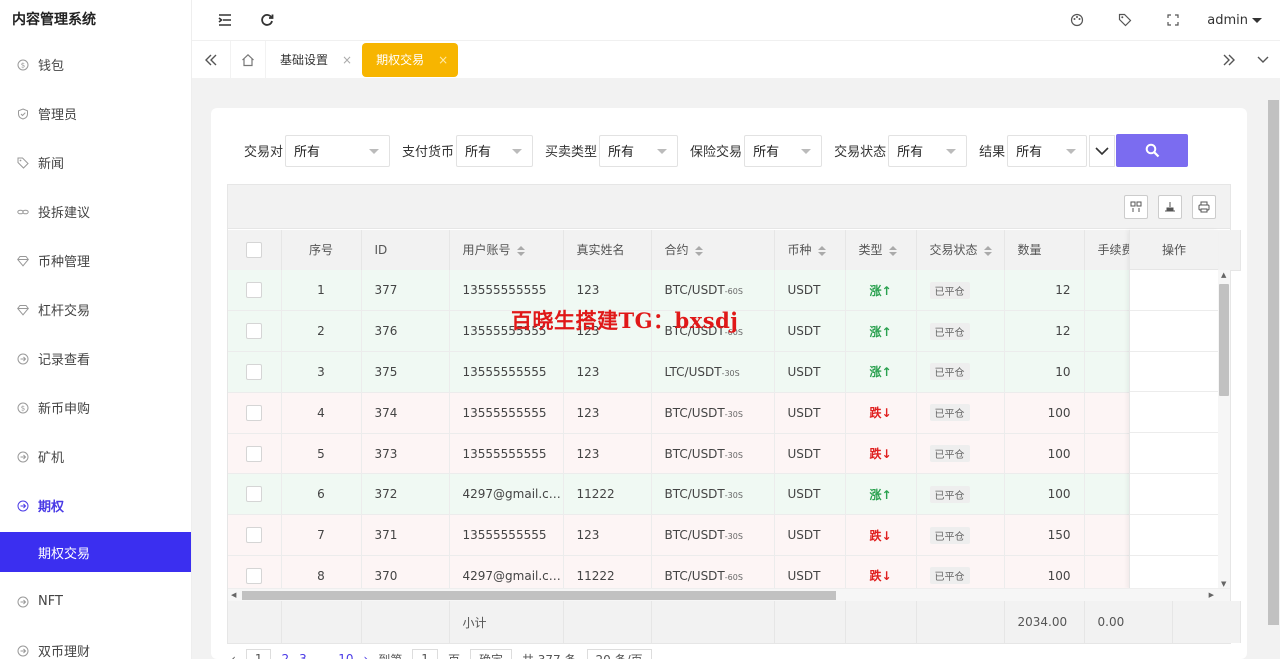 This screenshot has height=659, width=1280. What do you see at coordinates (733, 414) in the screenshot?
I see `contract-period: -30S` at bounding box center [733, 414].